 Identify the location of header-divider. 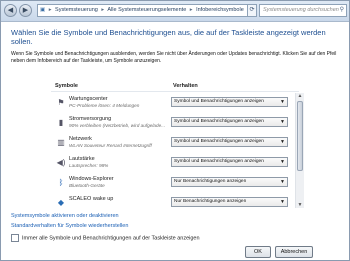
(175, 91).